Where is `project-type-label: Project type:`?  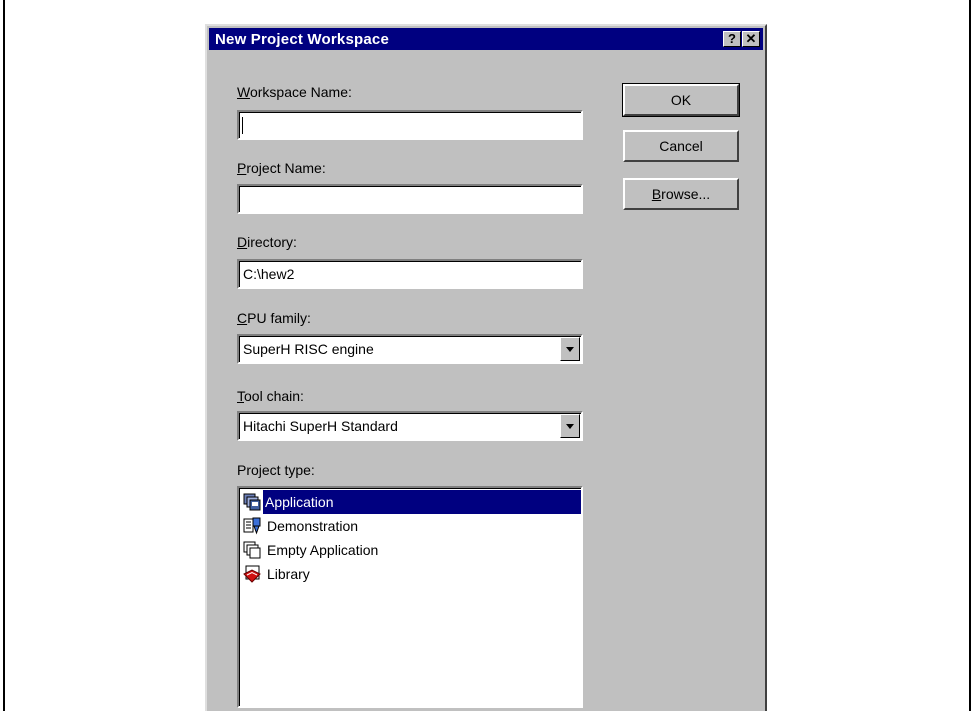 project-type-label: Project type: is located at coordinates (276, 470).